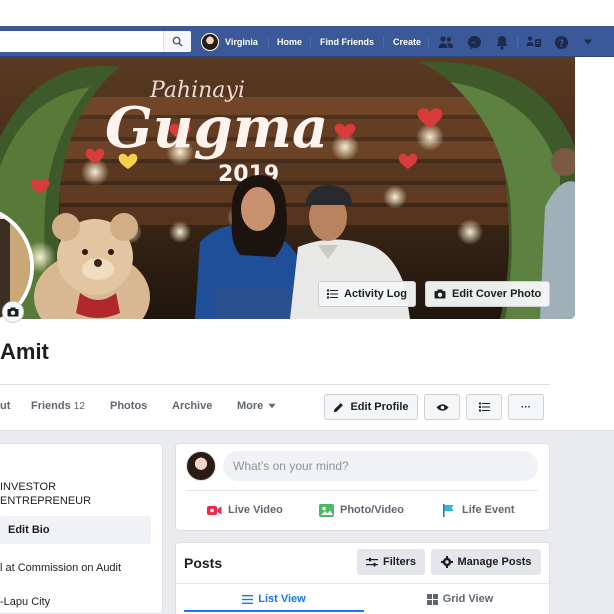  What do you see at coordinates (347, 42) in the screenshot?
I see `nav-find-friends-link: Find Friends` at bounding box center [347, 42].